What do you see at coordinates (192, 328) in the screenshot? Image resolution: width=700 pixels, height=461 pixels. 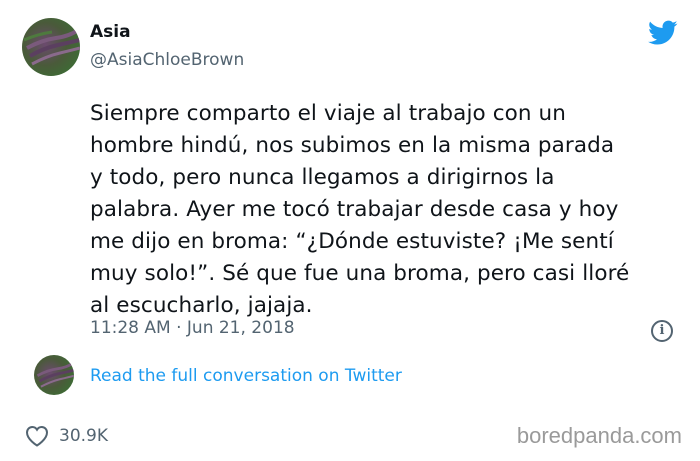 I see `tweet-timestamp: 11:28 AM · Jun 21, 2018` at bounding box center [192, 328].